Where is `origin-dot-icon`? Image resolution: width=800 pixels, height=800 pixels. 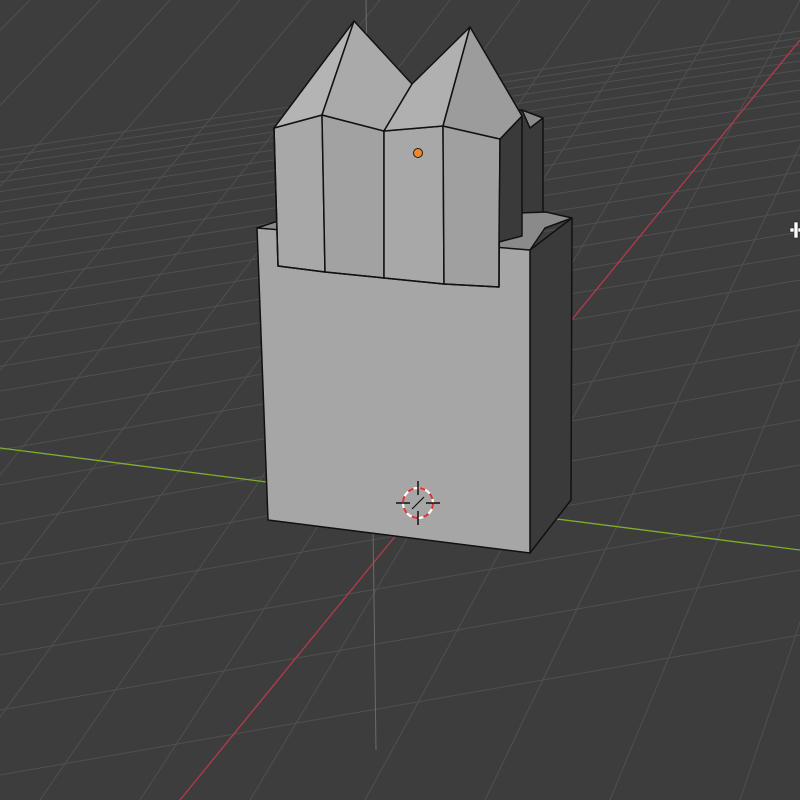 origin-dot-icon is located at coordinates (418, 153).